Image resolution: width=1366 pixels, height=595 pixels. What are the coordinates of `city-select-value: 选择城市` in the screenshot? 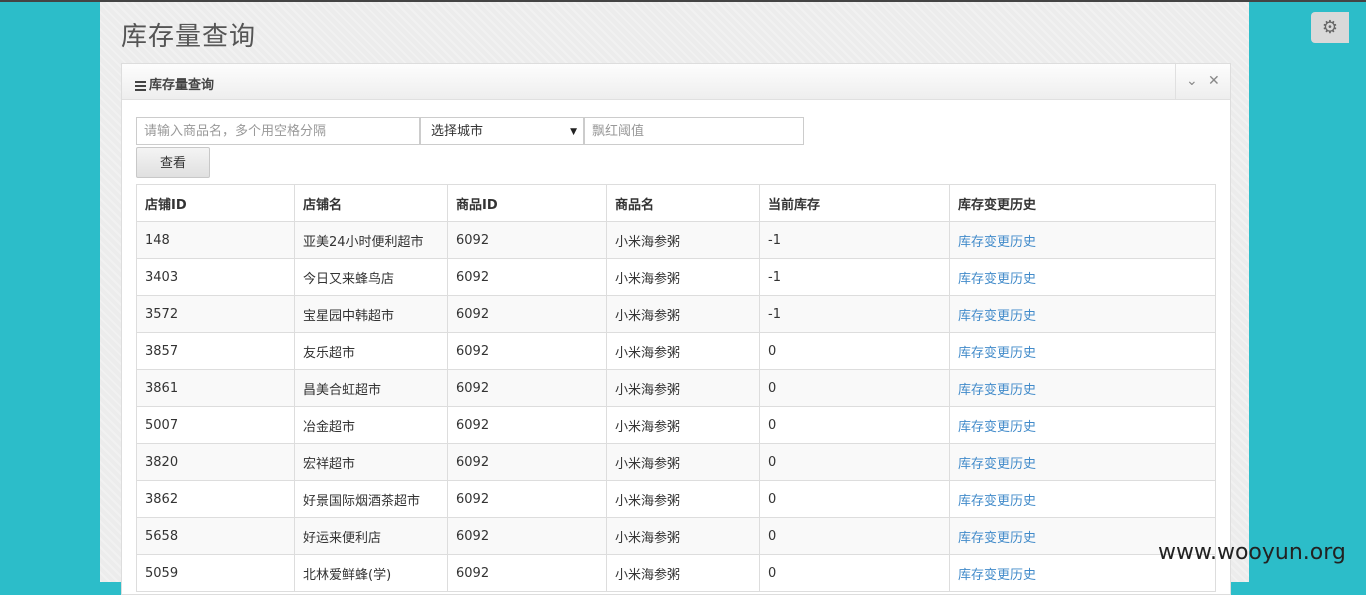 It's located at (457, 131).